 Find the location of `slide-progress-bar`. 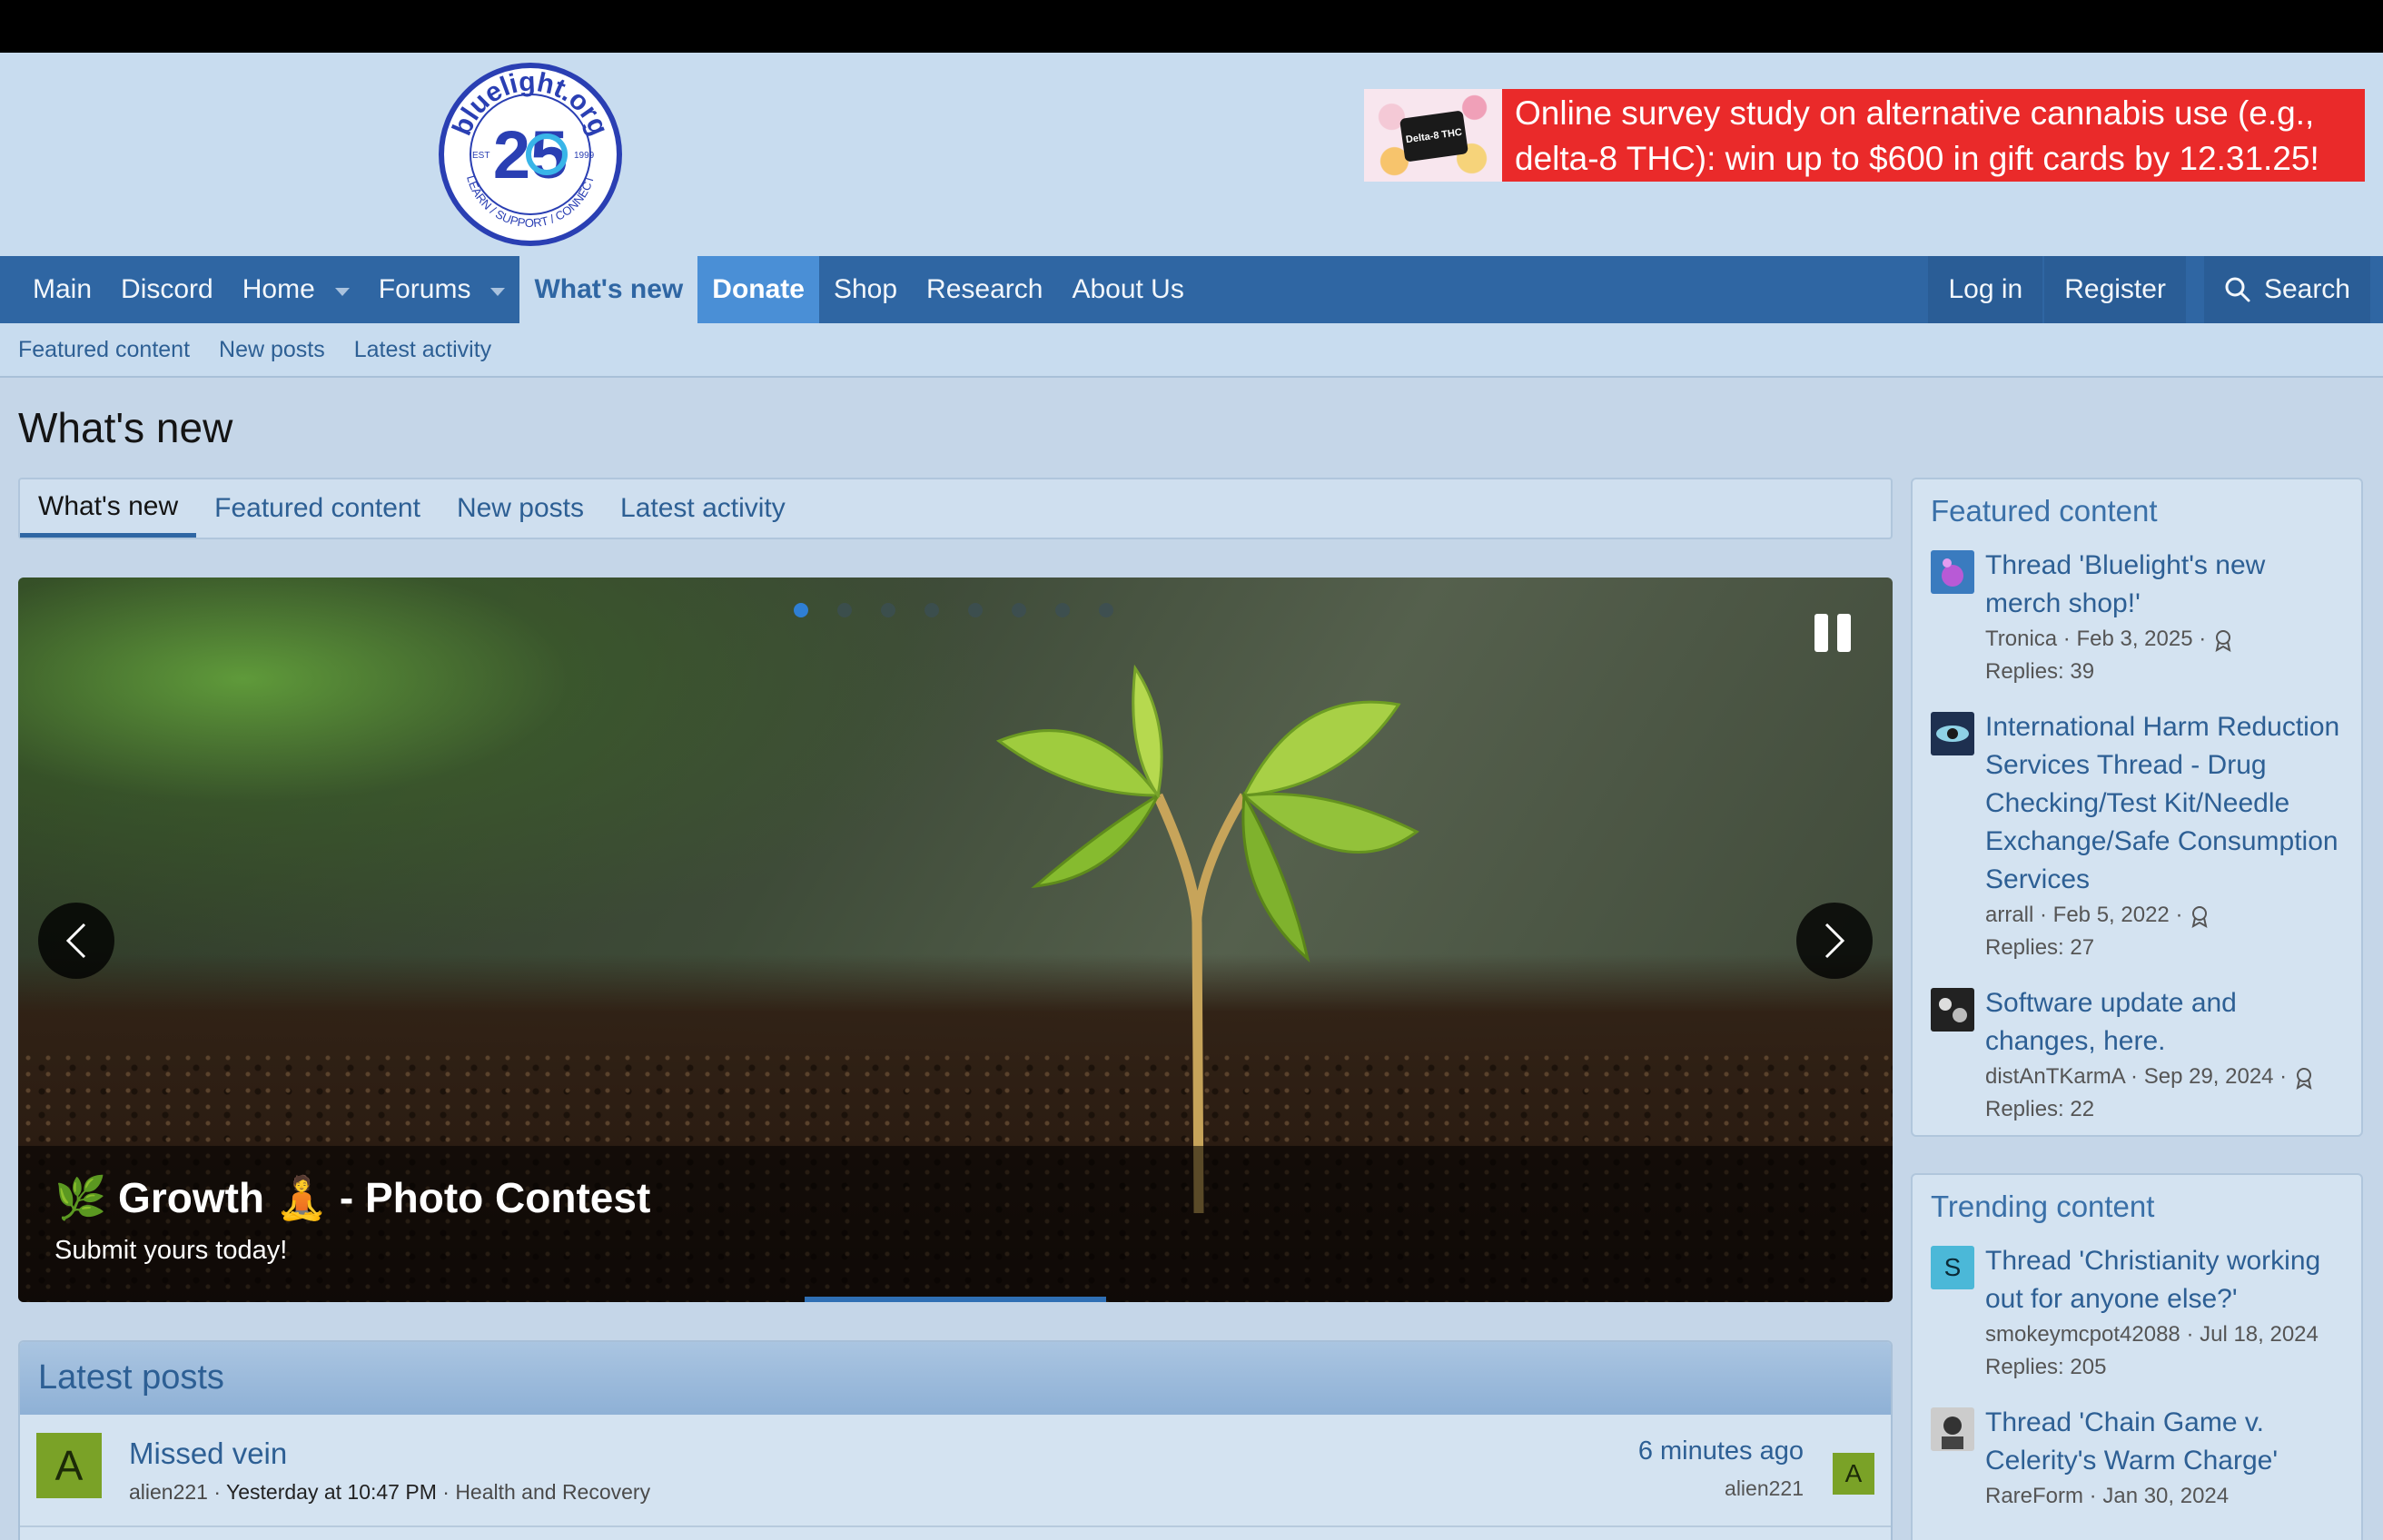

slide-progress-bar is located at coordinates (955, 1299).